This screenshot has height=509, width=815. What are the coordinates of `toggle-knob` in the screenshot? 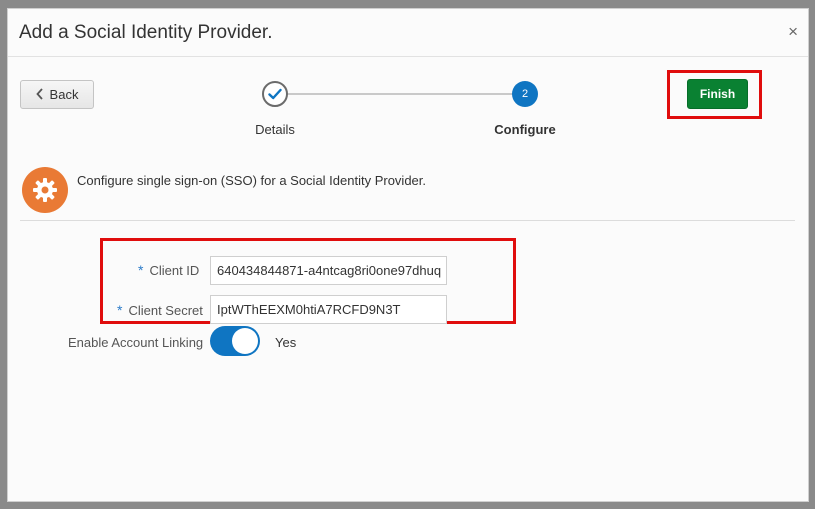 It's located at (245, 341).